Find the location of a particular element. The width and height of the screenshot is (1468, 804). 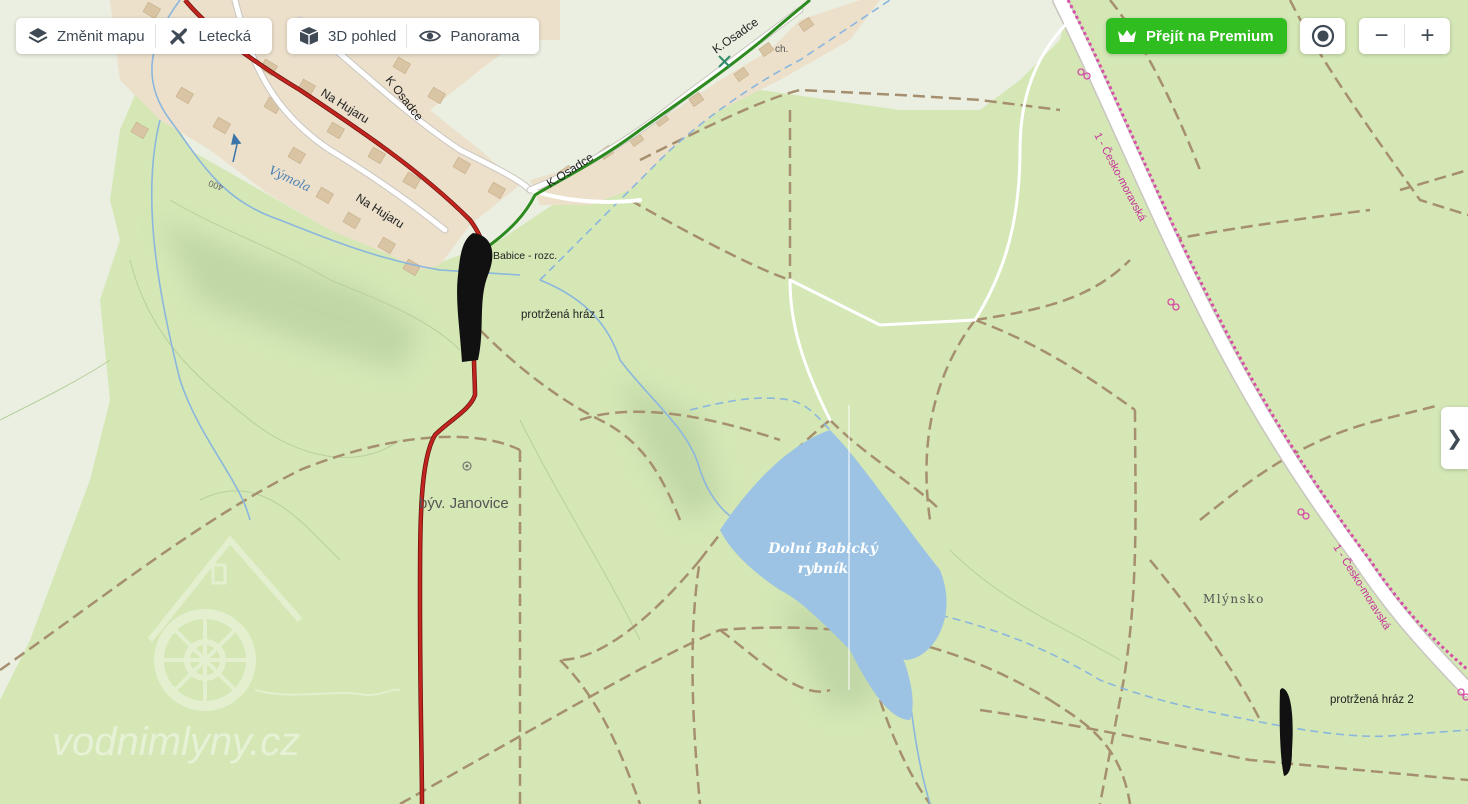

pond-label-line2: rybník is located at coordinates (823, 569).